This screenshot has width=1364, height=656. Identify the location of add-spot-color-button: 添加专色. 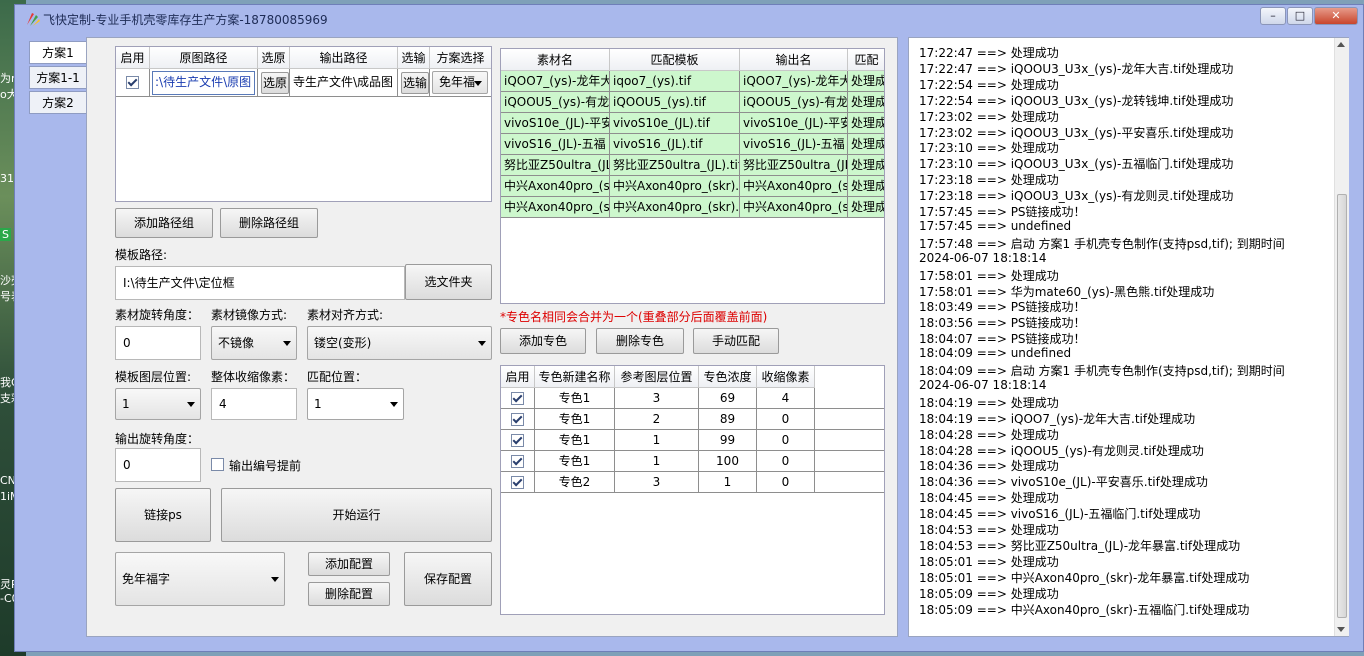
(543, 341).